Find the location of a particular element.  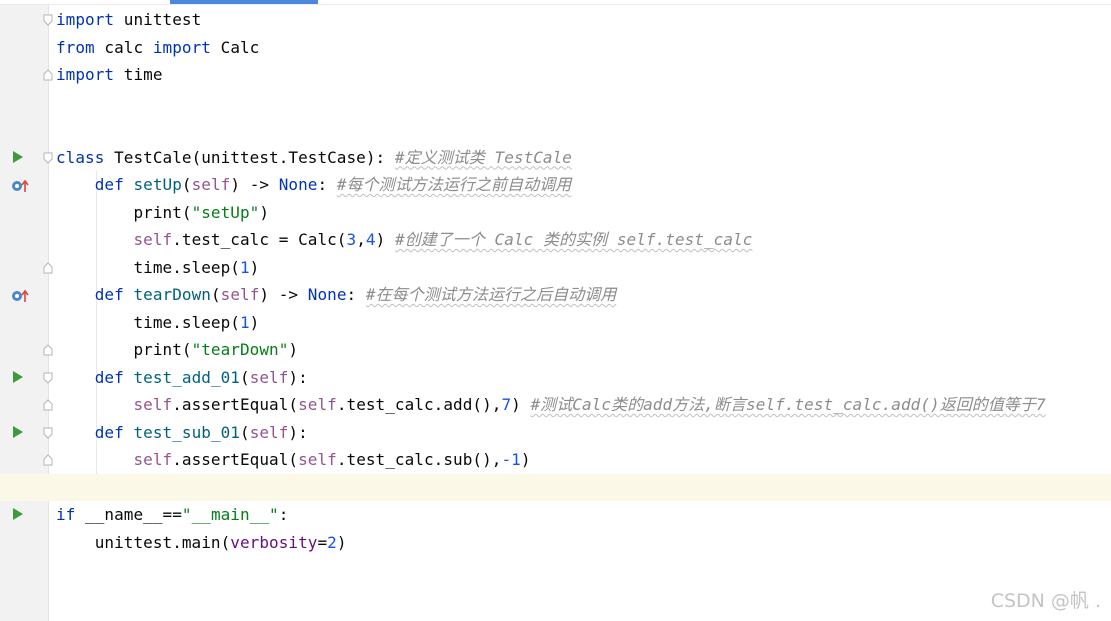

editor-top-border is located at coordinates (555, 4).